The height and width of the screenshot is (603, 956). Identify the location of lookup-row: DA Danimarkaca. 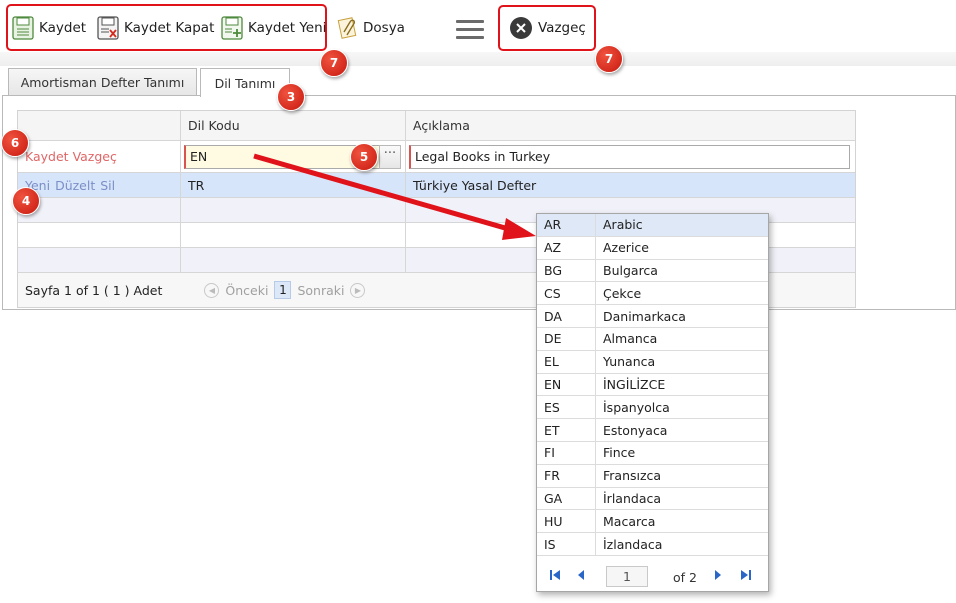
(652, 316).